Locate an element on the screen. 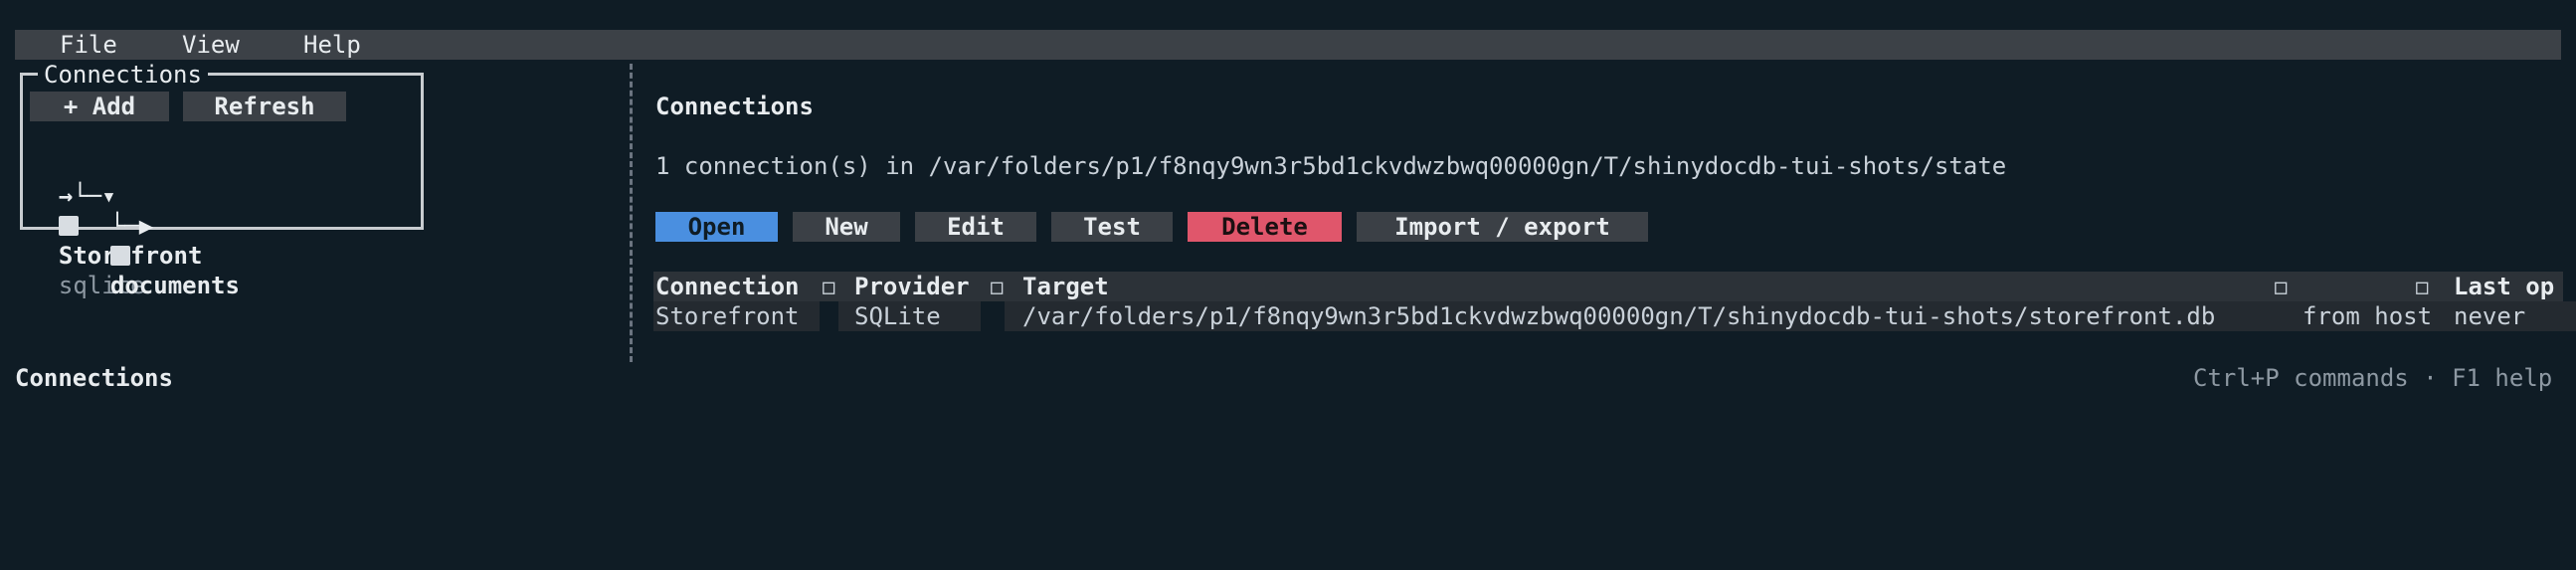 The height and width of the screenshot is (570, 2576). edit-button: Edit is located at coordinates (975, 227).